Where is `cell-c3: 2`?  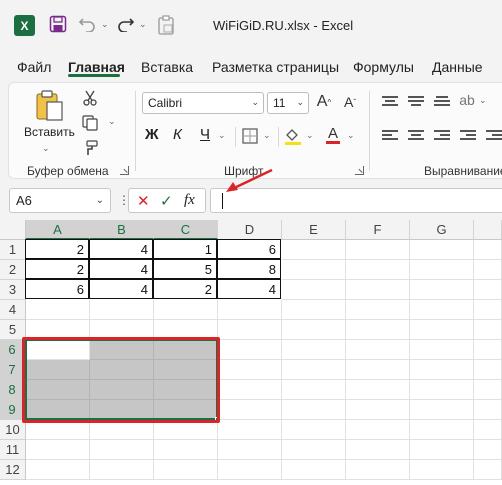 cell-c3: 2 is located at coordinates (185, 289).